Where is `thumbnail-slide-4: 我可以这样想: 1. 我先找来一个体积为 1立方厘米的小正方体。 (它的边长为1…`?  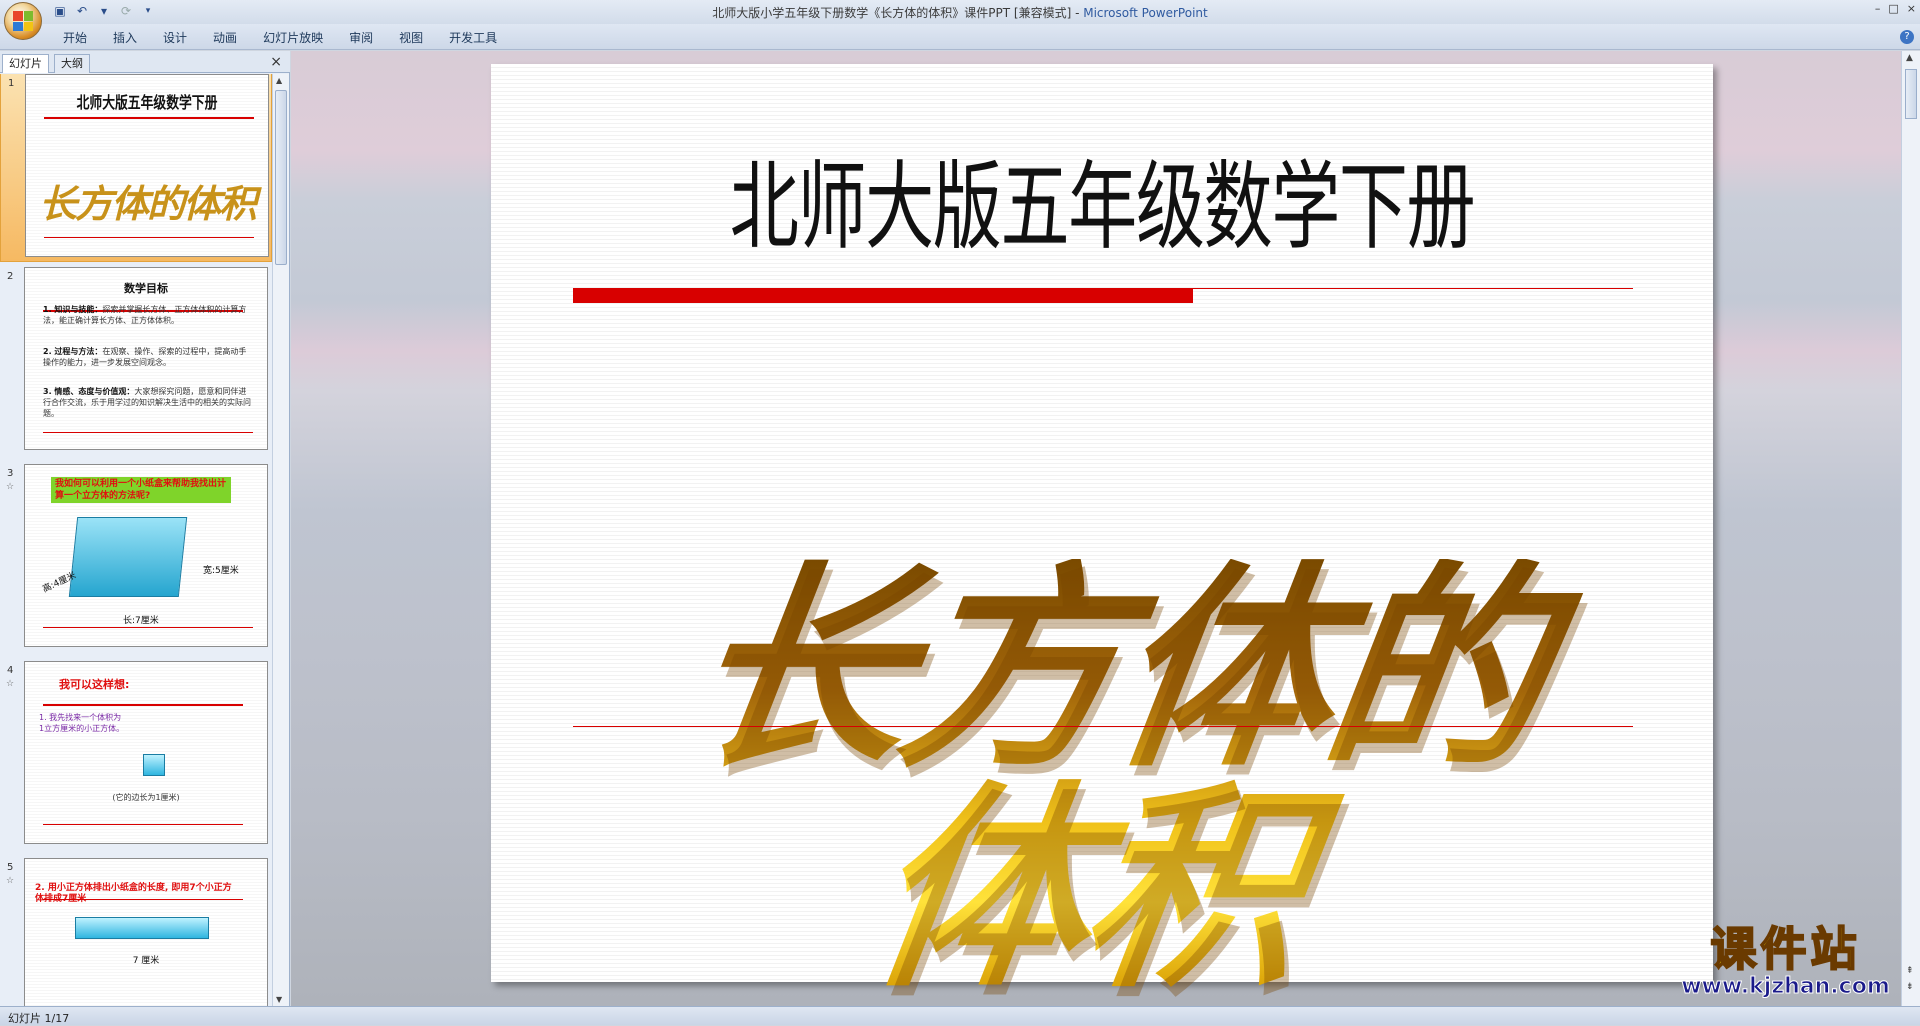 thumbnail-slide-4: 我可以这样想: 1. 我先找来一个体积为 1立方厘米的小正方体。 (它的边长为1… is located at coordinates (146, 752).